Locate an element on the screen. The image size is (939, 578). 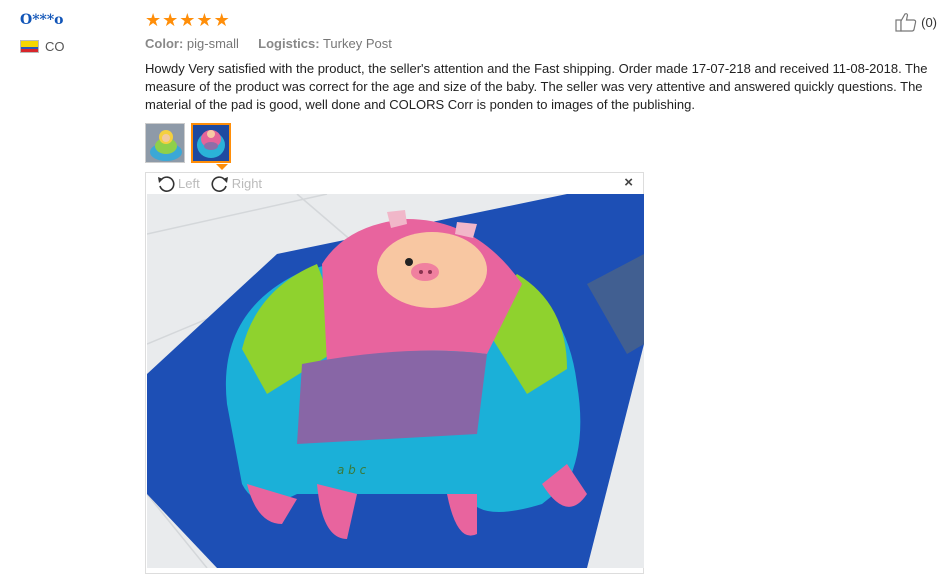
rotate-right-button: Right is located at coordinates (236, 184).